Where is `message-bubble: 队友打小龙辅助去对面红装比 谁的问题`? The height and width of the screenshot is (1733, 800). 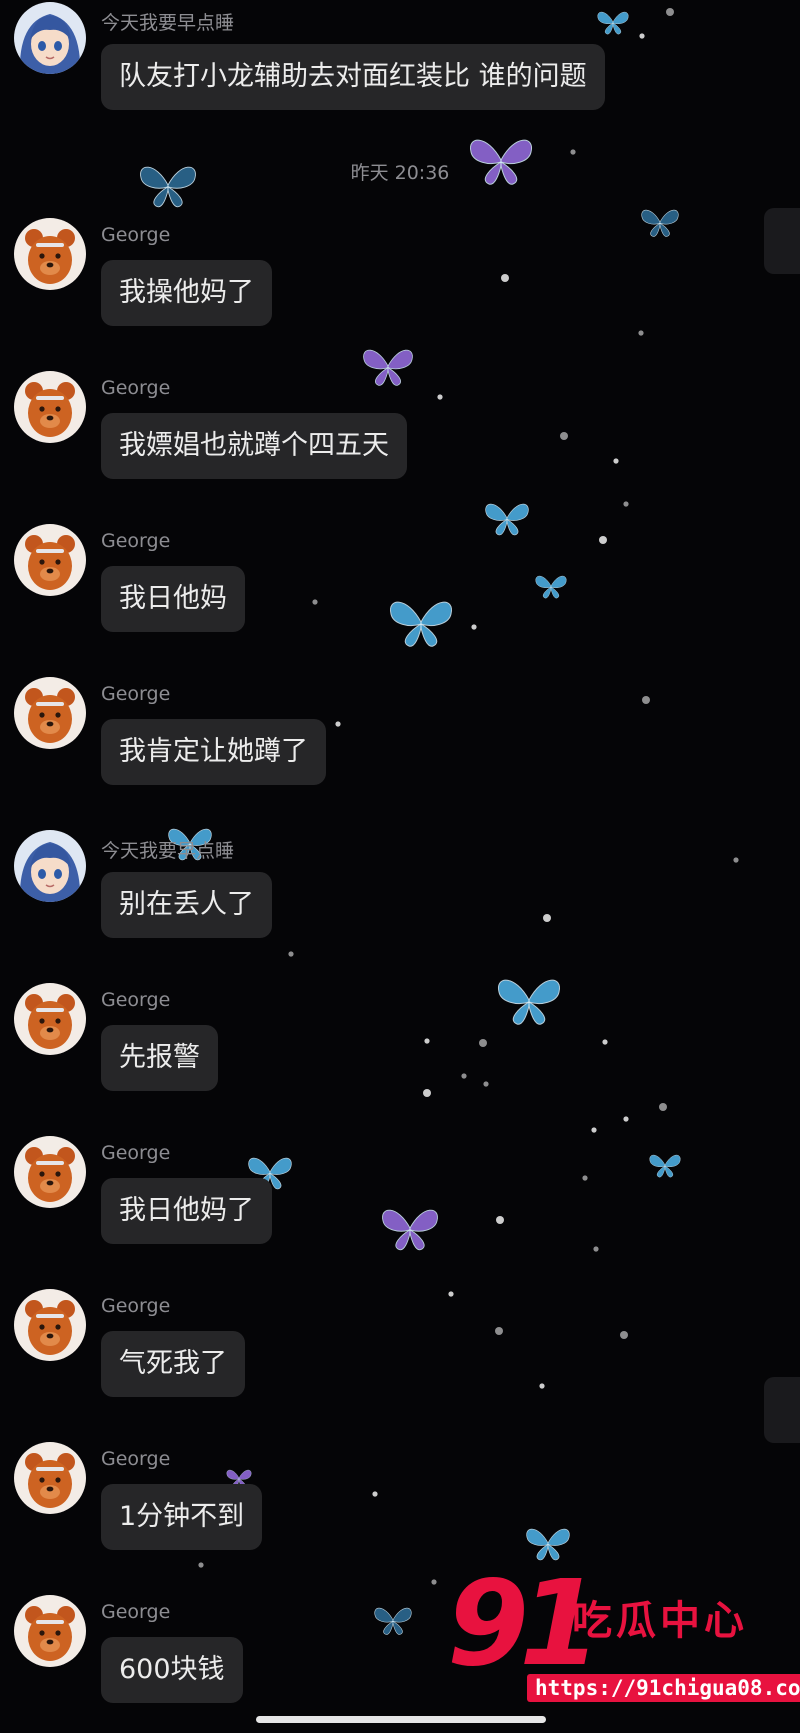
message-bubble: 队友打小龙辅助去对面红装比 谁的问题 is located at coordinates (353, 77).